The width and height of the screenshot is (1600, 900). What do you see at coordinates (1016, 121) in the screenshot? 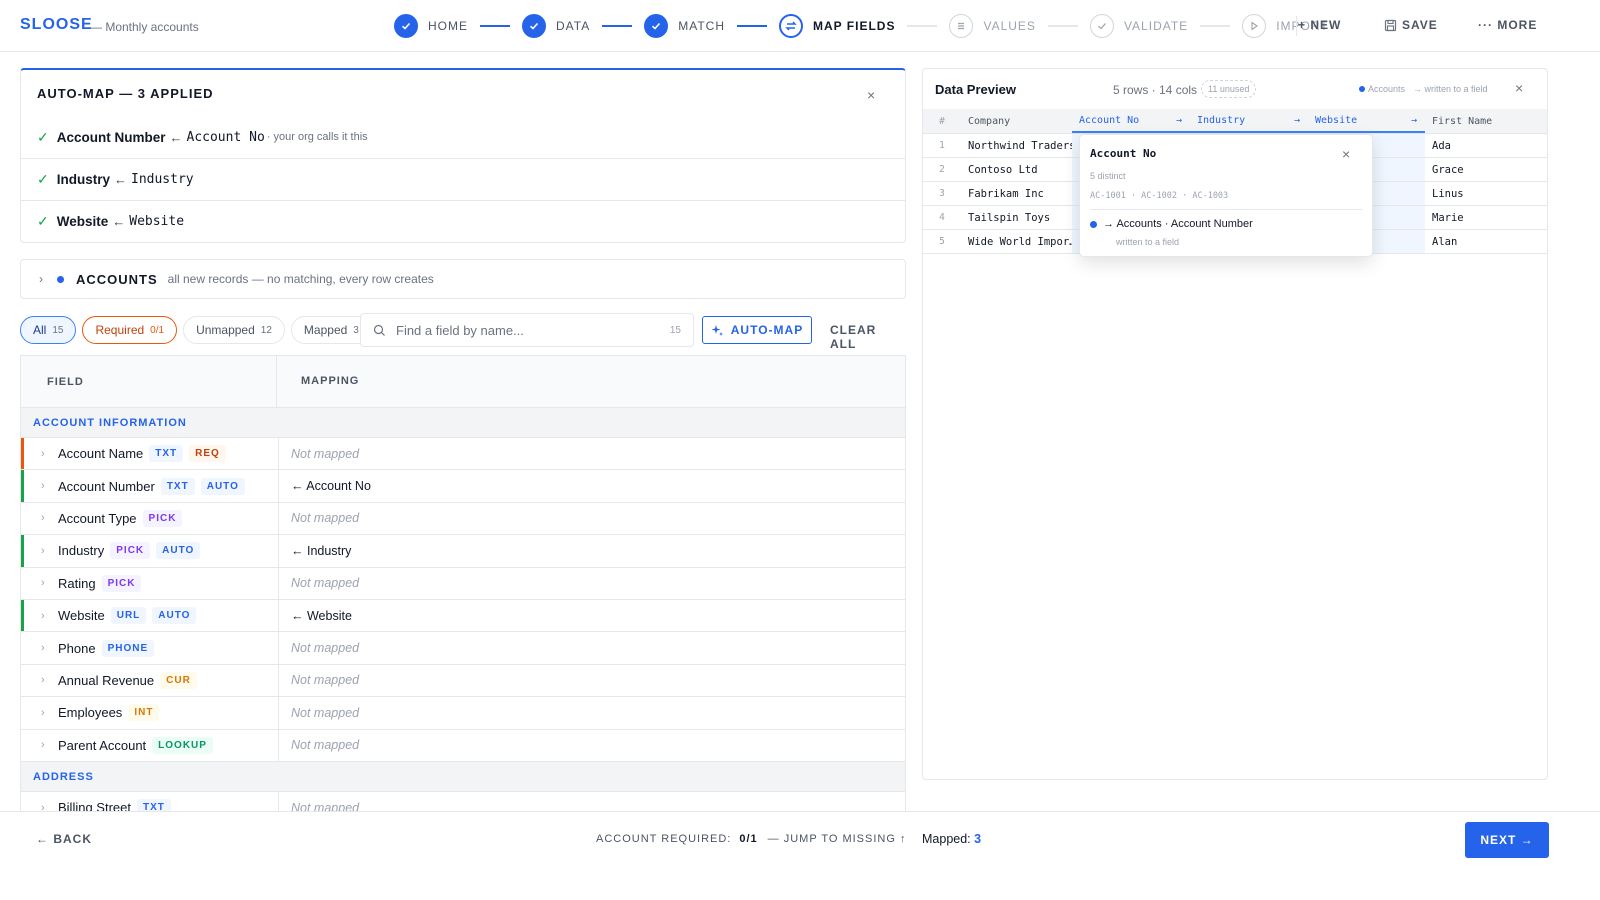
I see `preview-column-header: Company` at bounding box center [1016, 121].